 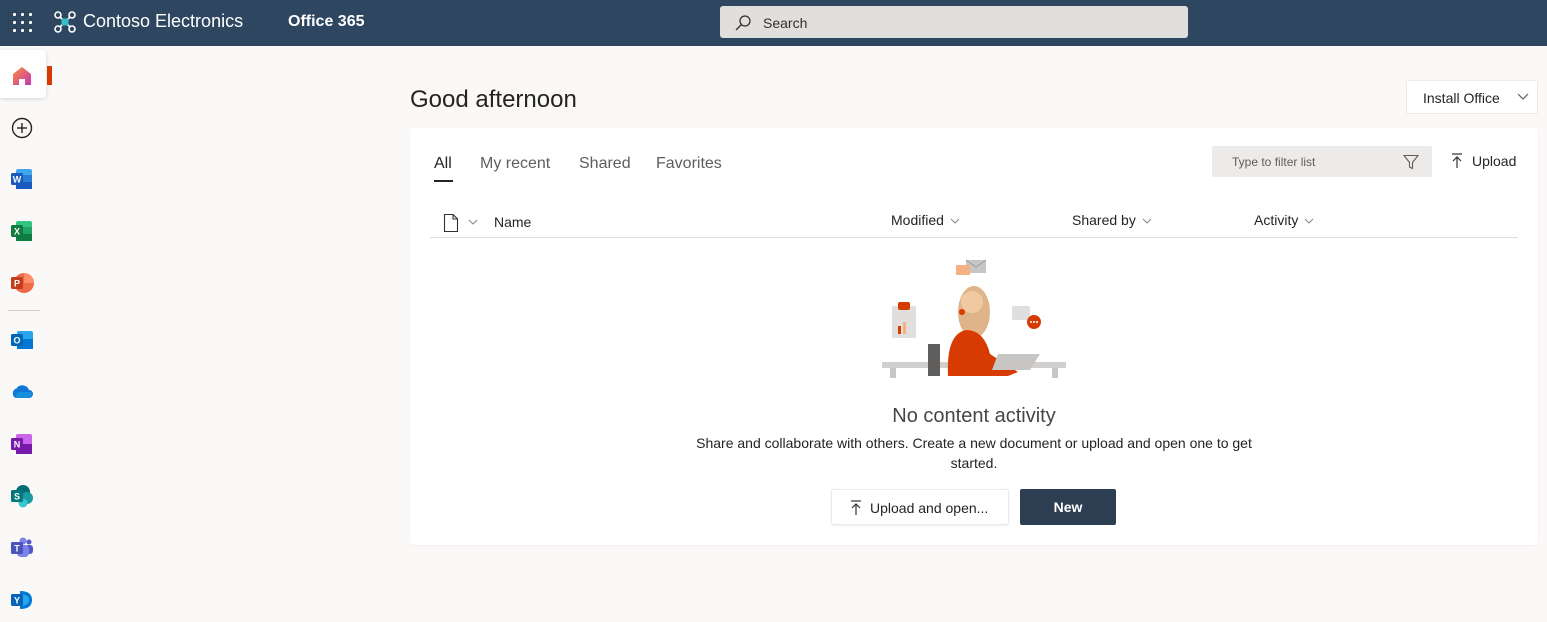 I want to click on file-type-icon, so click(x=451, y=223).